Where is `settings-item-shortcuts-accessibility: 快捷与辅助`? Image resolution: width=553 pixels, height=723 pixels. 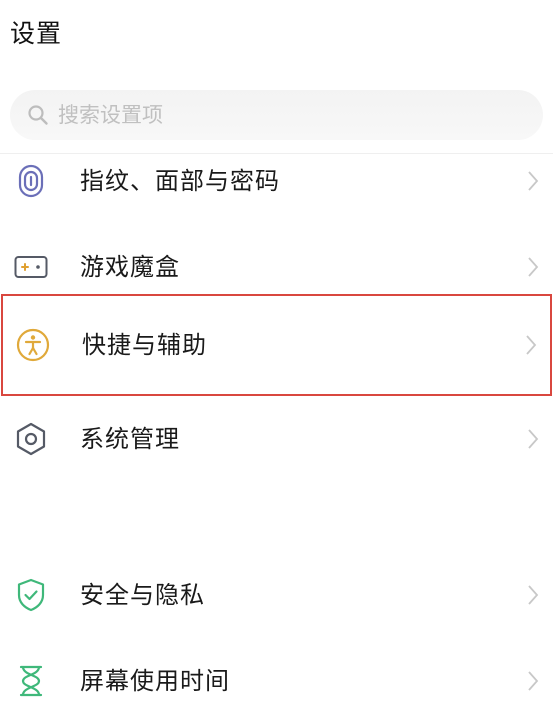 settings-item-shortcuts-accessibility: 快捷与辅助 is located at coordinates (276, 345).